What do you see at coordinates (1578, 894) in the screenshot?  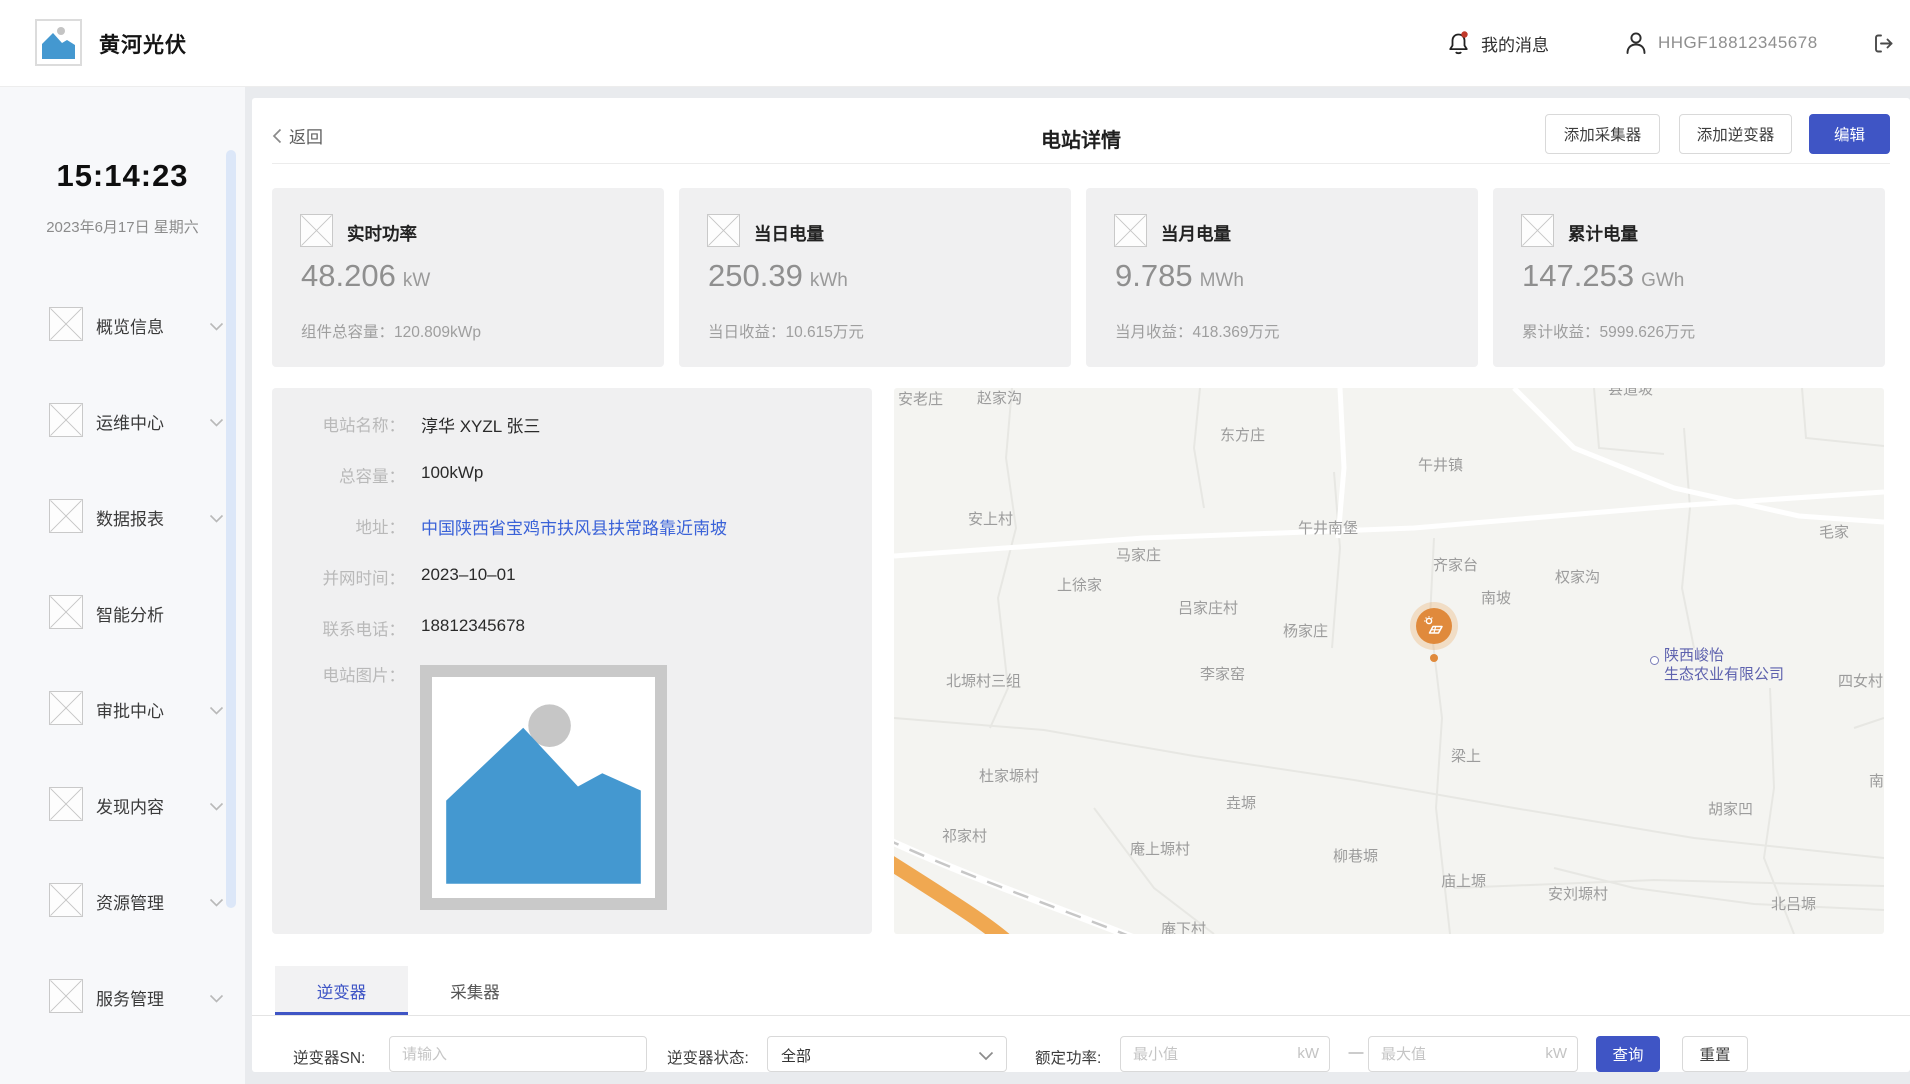 I see `map-place-label: 安刘塬村` at bounding box center [1578, 894].